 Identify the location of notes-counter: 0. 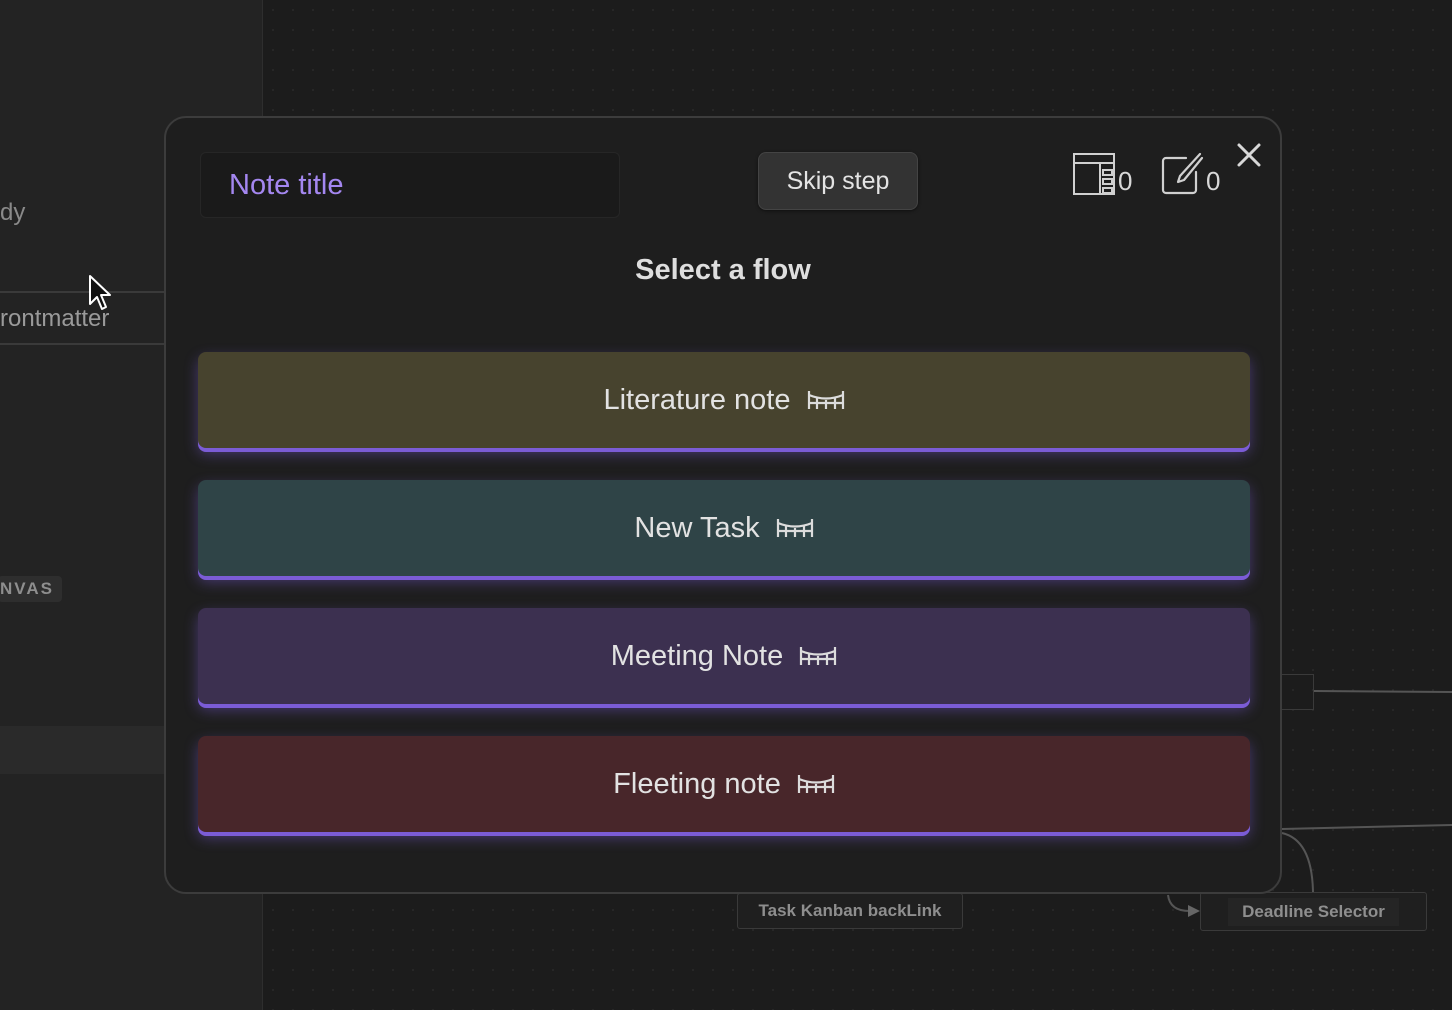
(1190, 174).